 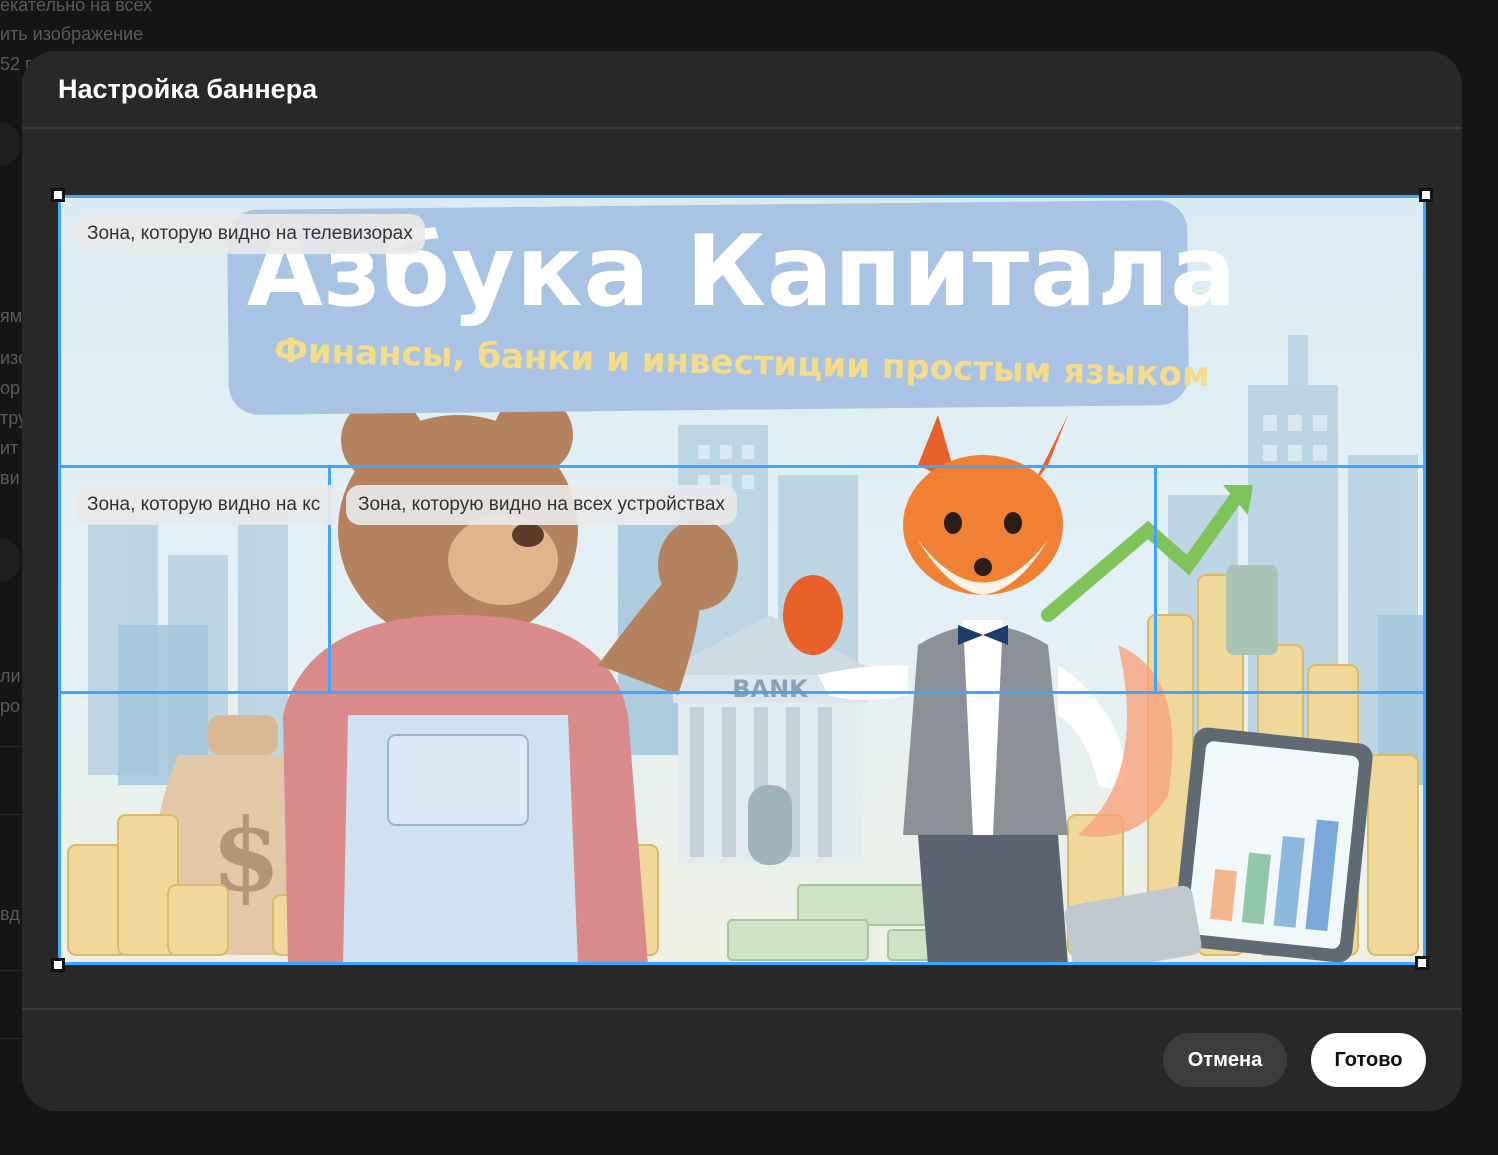 What do you see at coordinates (742, 128) in the screenshot?
I see `header-divider` at bounding box center [742, 128].